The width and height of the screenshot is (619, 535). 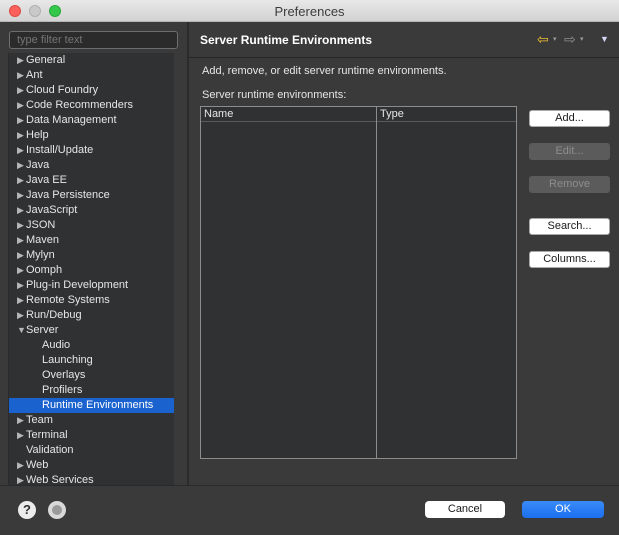 I want to click on tree-item-audio: Audio, so click(x=91, y=345).